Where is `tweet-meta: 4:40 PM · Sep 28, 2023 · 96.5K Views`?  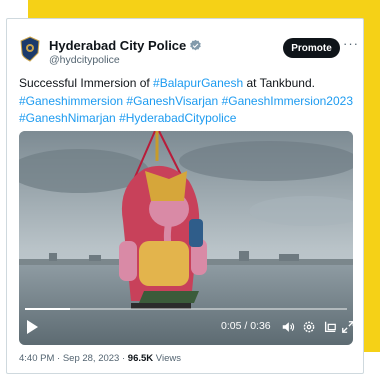 tweet-meta: 4:40 PM · Sep 28, 2023 · 96.5K Views is located at coordinates (100, 358).